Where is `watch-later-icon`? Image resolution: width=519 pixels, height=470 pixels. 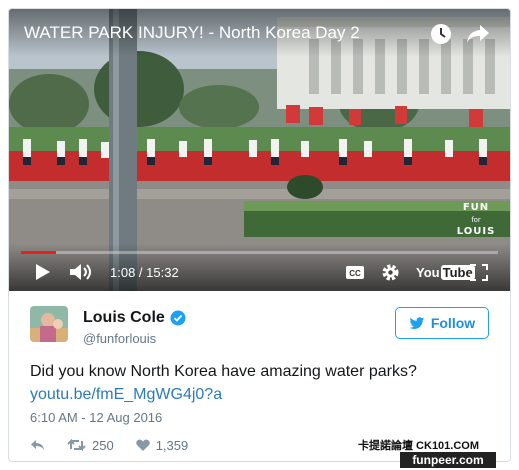 watch-later-icon is located at coordinates (441, 34).